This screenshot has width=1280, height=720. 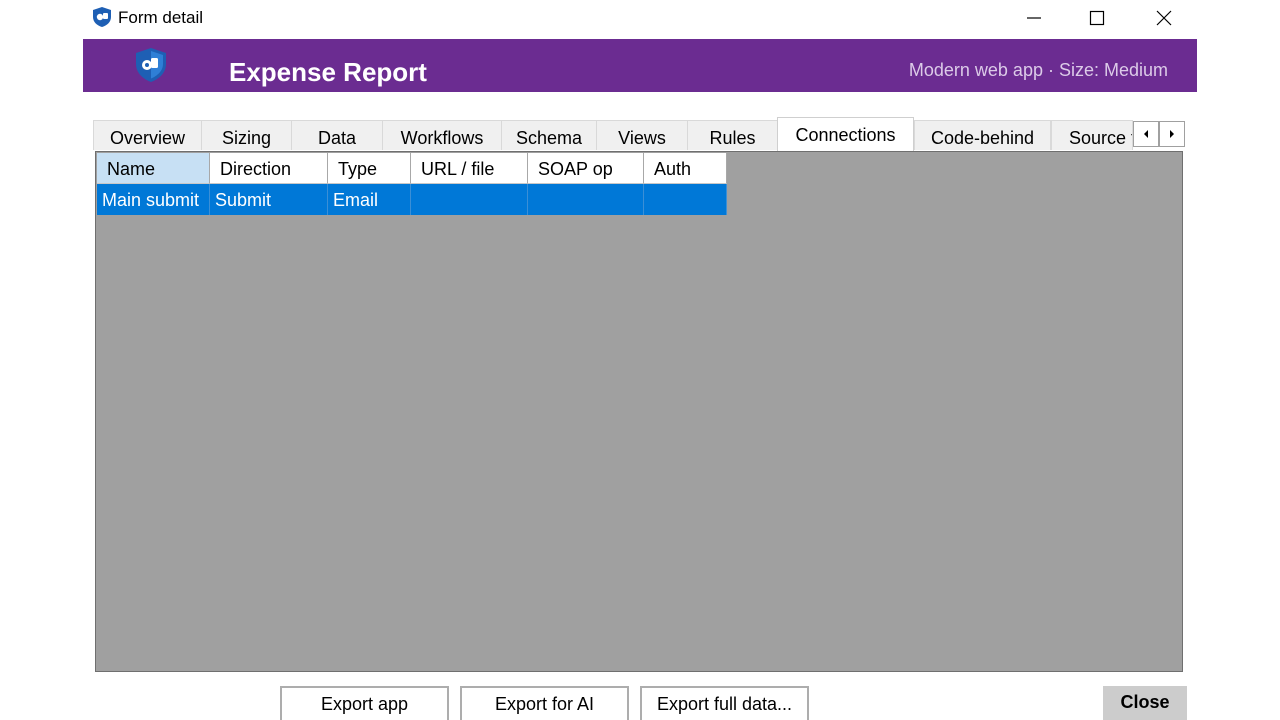 What do you see at coordinates (369, 199) in the screenshot?
I see `cell-type: Email` at bounding box center [369, 199].